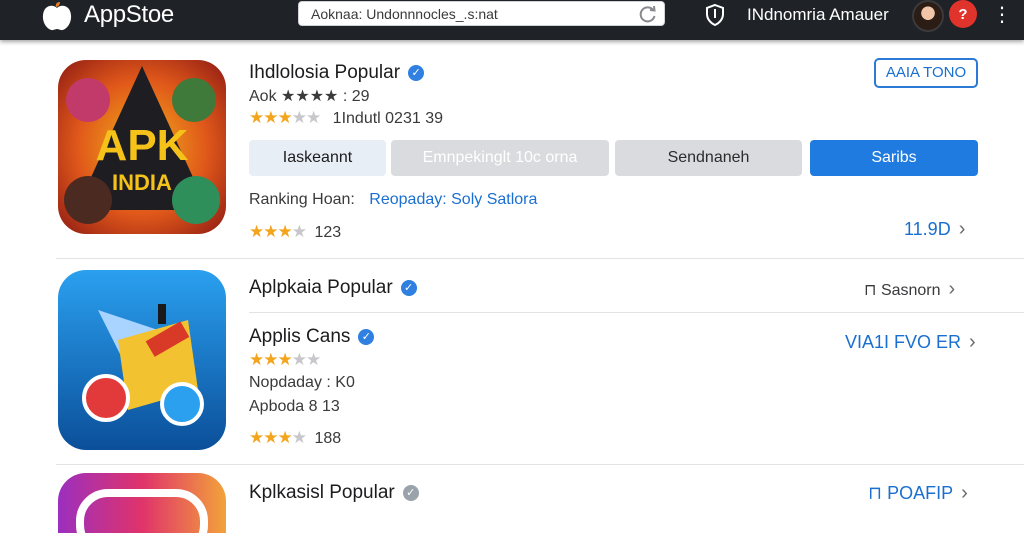 The height and width of the screenshot is (533, 1024). I want to click on price-1: 11.9D ›, so click(934, 229).